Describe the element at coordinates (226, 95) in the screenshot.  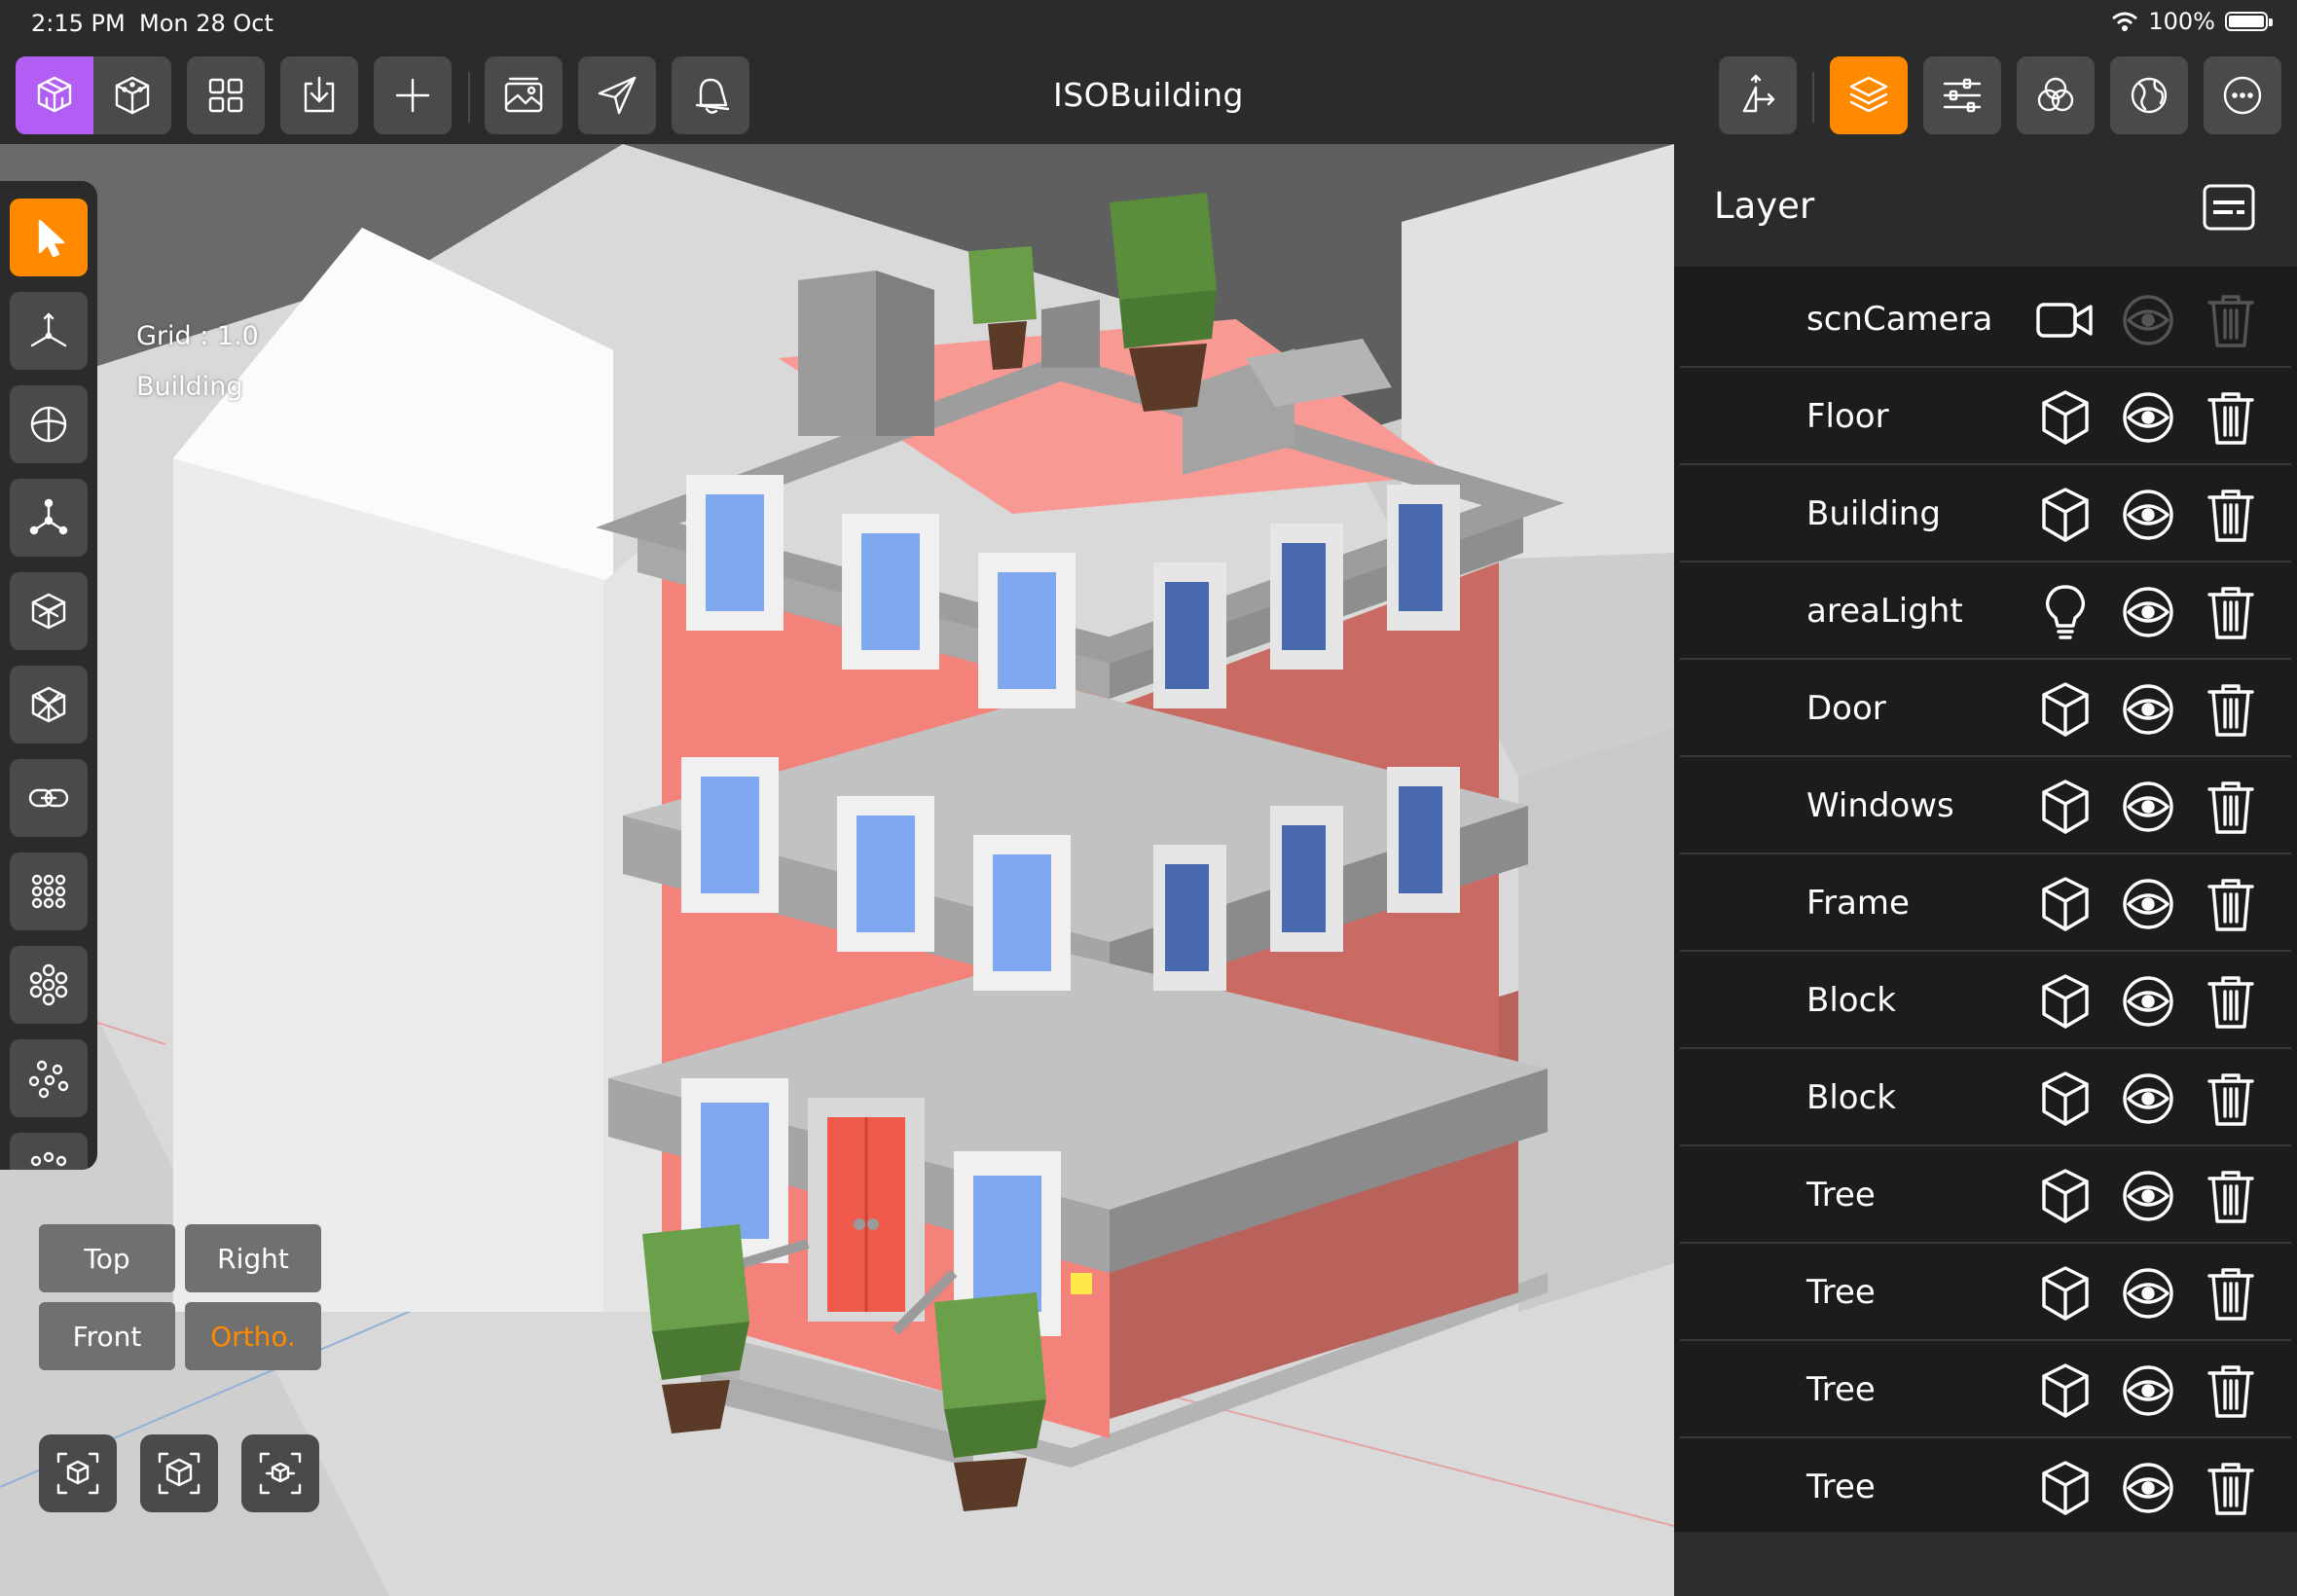
I see `grid-view-button` at that location.